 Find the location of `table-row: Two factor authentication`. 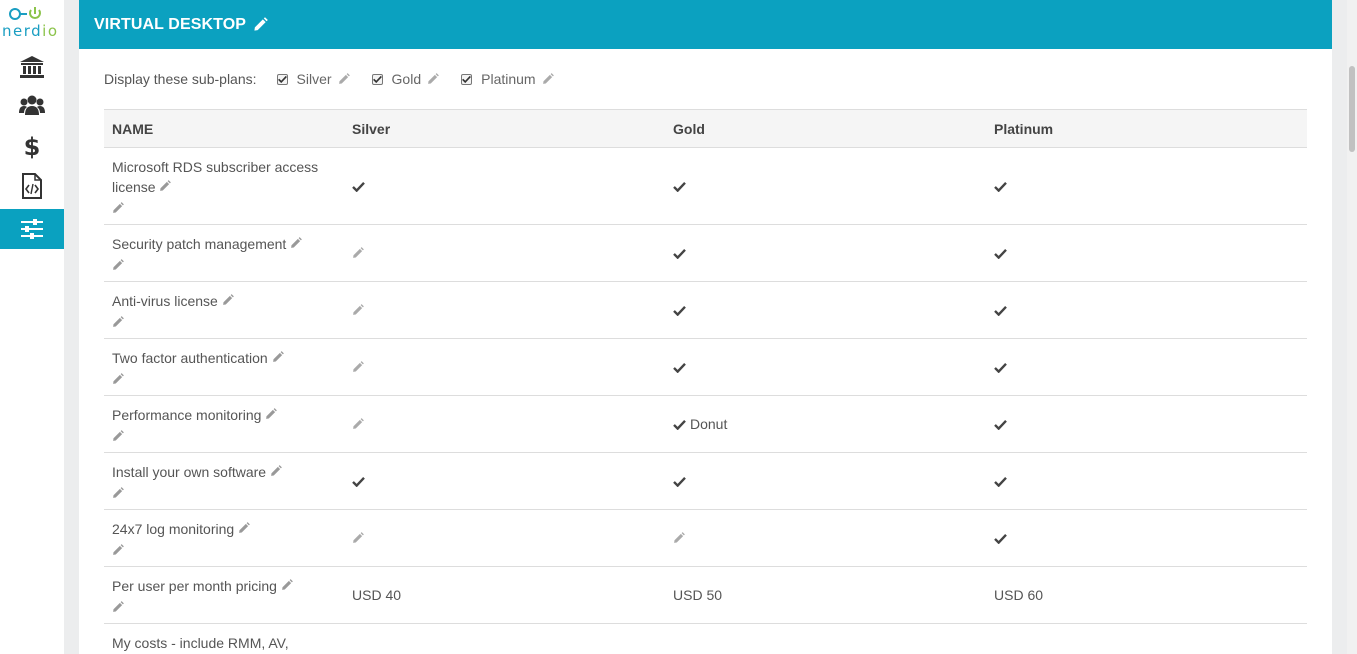

table-row: Two factor authentication is located at coordinates (705, 367).